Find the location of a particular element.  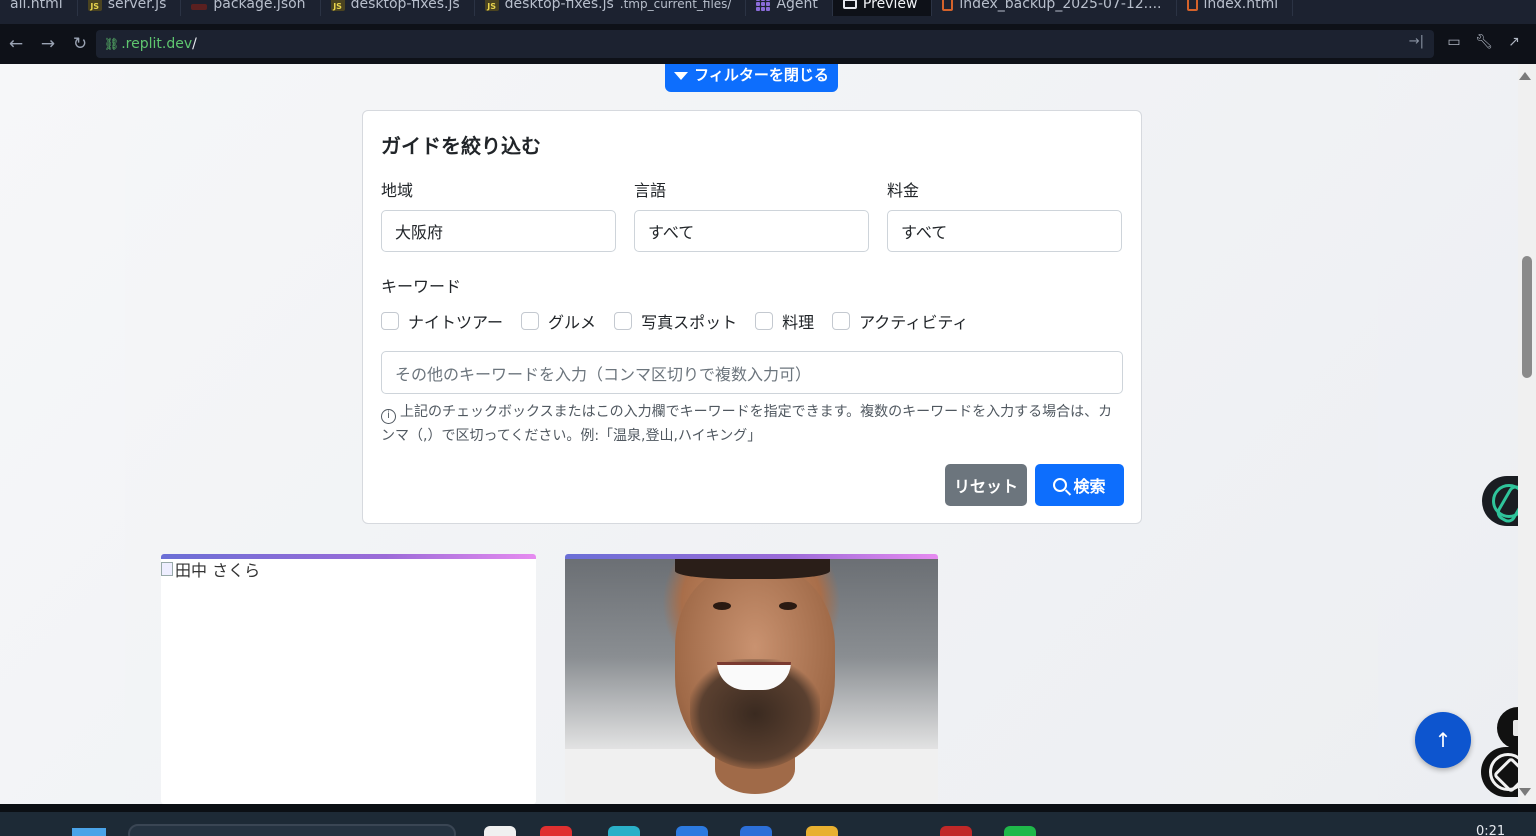

taskbar-search is located at coordinates (292, 830).